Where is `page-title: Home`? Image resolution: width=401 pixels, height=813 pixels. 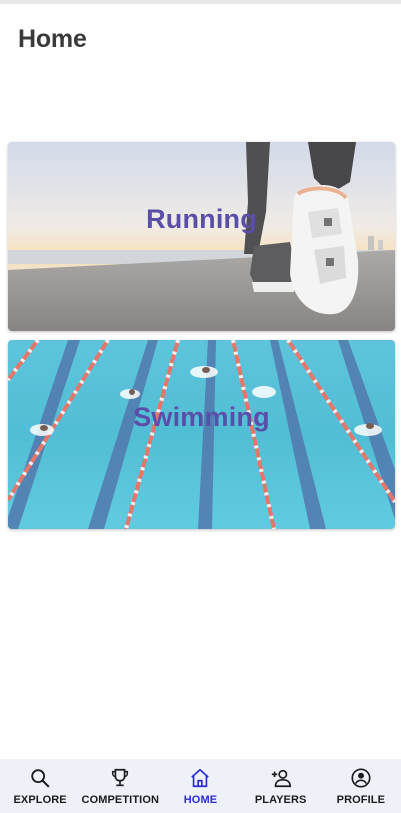 page-title: Home is located at coordinates (52, 39).